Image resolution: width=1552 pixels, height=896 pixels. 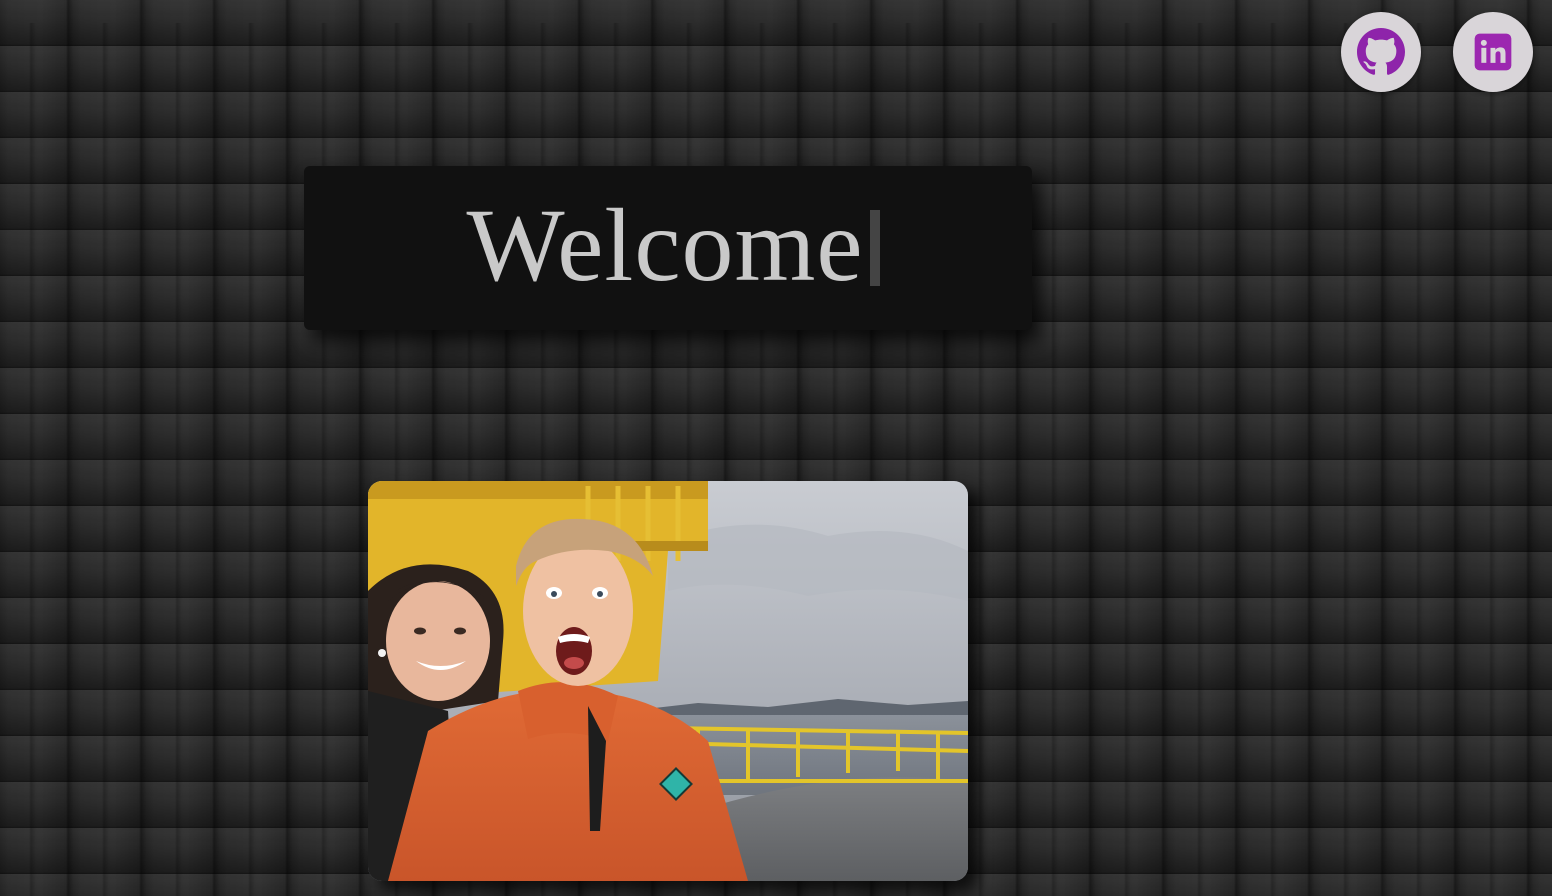 What do you see at coordinates (665, 245) in the screenshot?
I see `welcome-title: Welcome` at bounding box center [665, 245].